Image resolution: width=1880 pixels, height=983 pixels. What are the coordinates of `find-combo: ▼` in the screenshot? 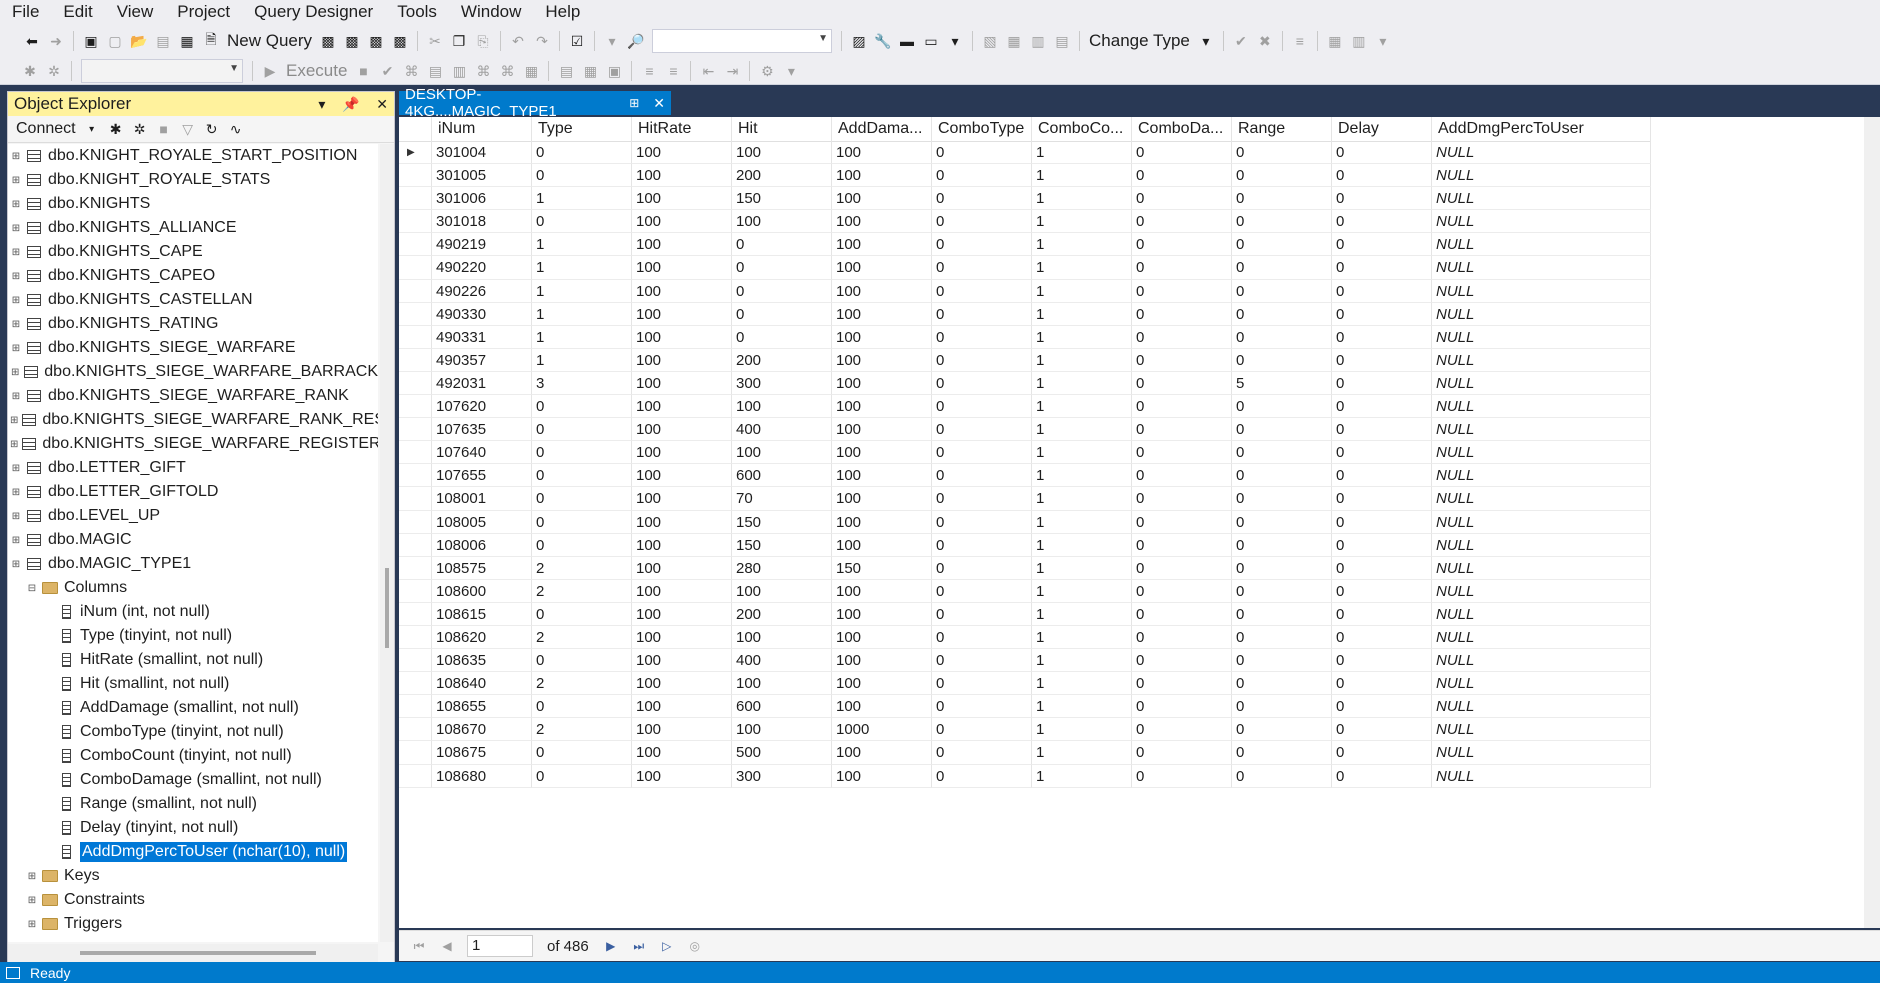 It's located at (742, 41).